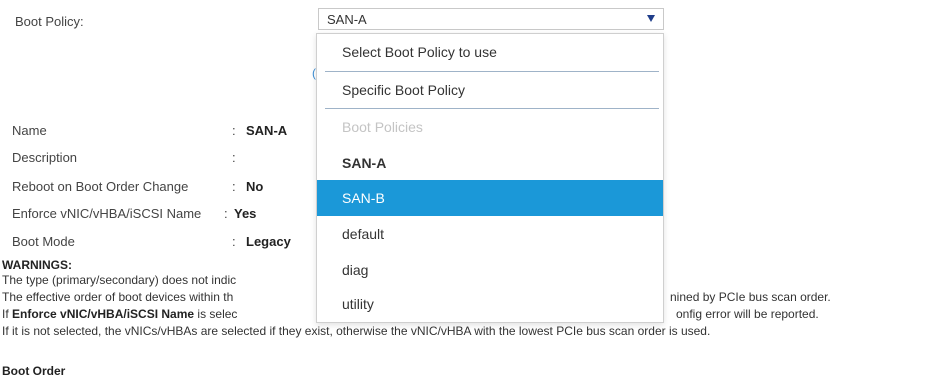  Describe the element at coordinates (490, 304) in the screenshot. I see `option-utility: utility` at that location.